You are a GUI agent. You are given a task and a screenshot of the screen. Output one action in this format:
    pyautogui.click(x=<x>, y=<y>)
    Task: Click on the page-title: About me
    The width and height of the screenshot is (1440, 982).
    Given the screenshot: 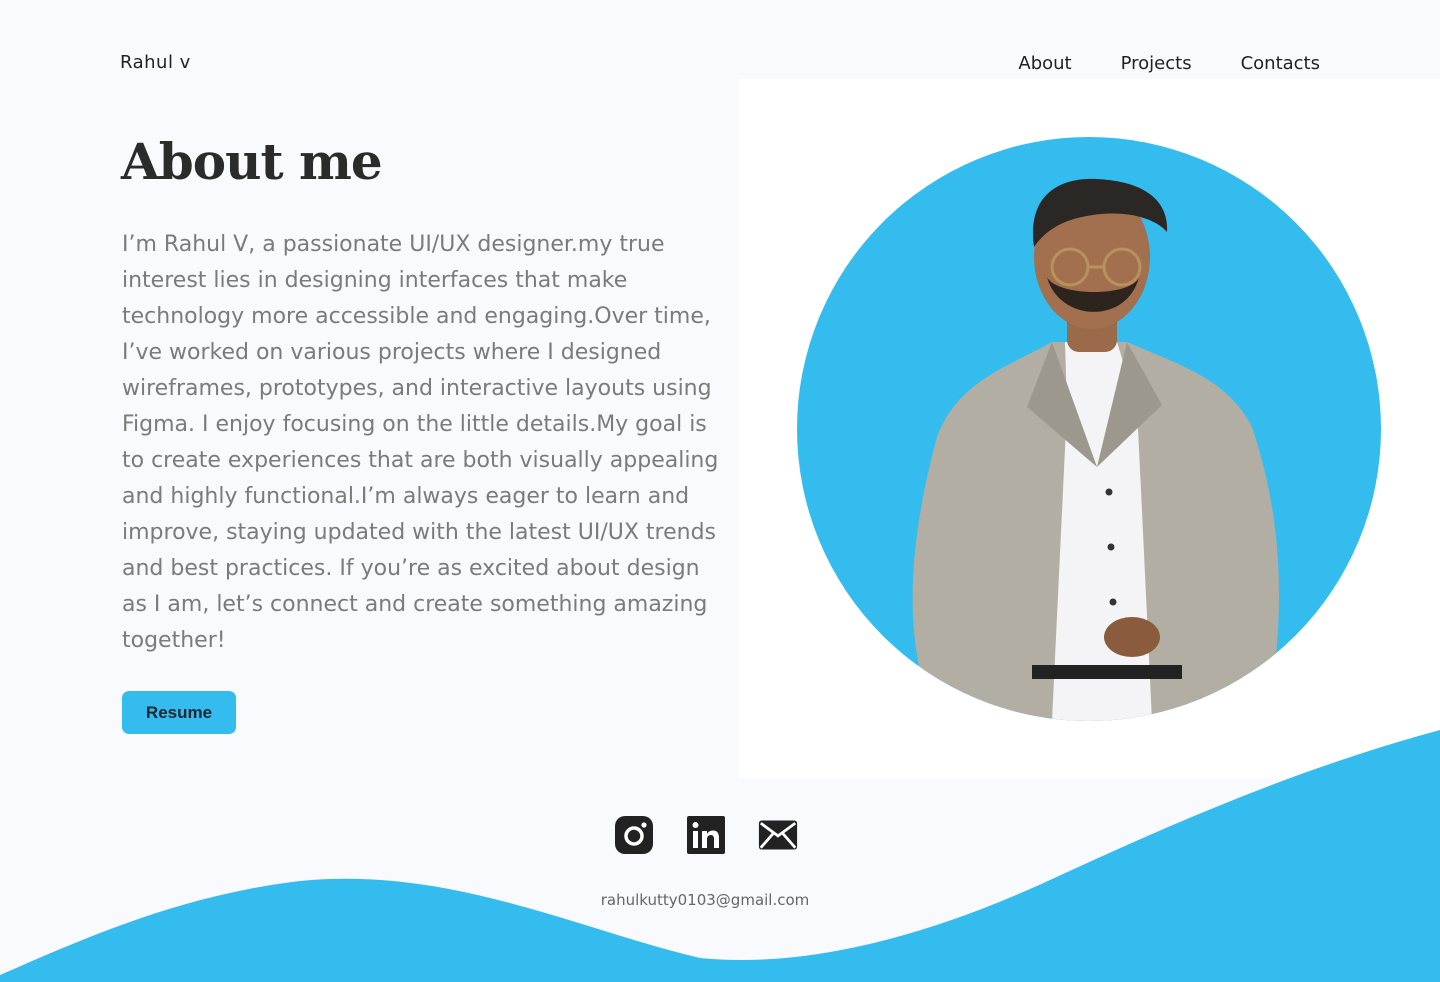 What is the action you would take?
    pyautogui.click(x=252, y=161)
    